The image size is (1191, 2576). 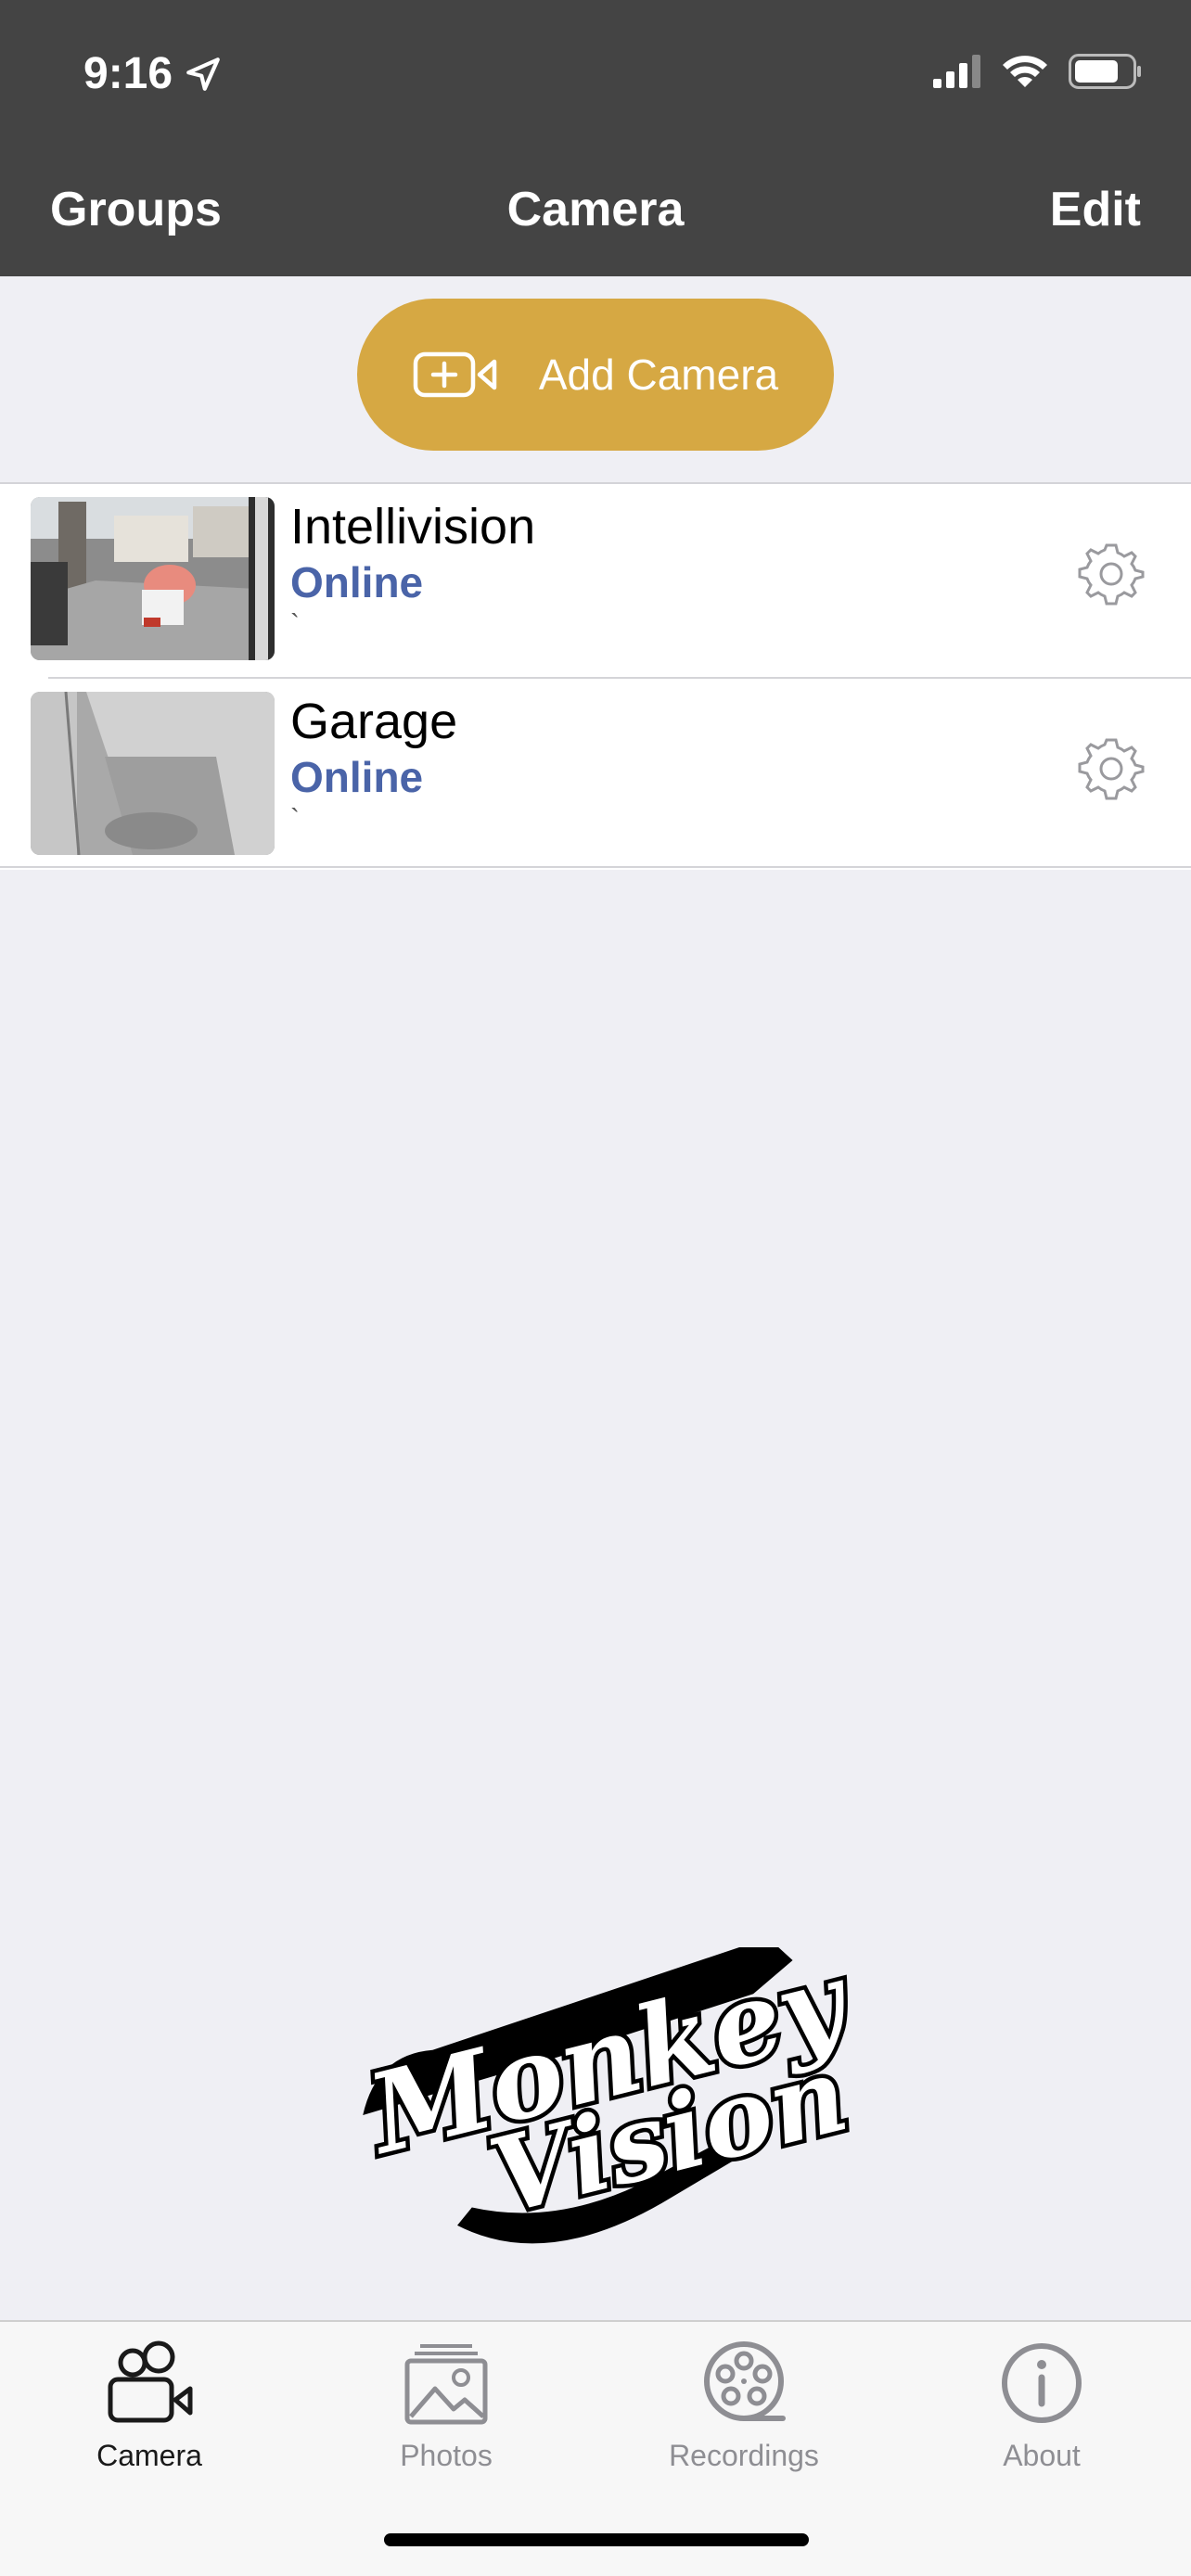 What do you see at coordinates (597, 2540) in the screenshot?
I see `home-indicator` at bounding box center [597, 2540].